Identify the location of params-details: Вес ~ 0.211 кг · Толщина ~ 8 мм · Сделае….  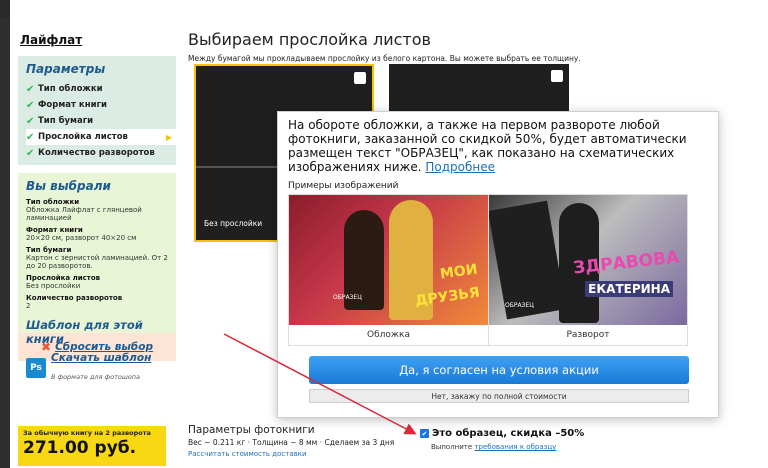
(291, 442).